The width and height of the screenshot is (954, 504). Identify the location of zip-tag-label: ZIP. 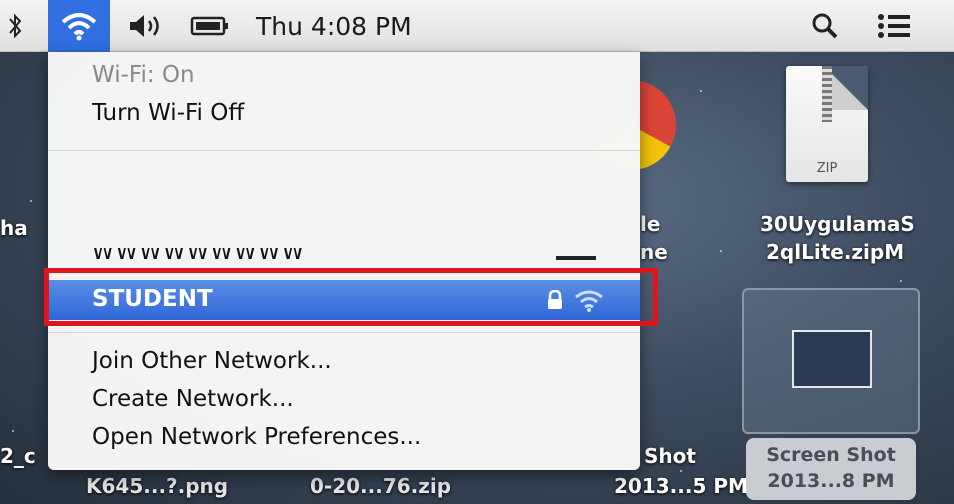
(827, 168).